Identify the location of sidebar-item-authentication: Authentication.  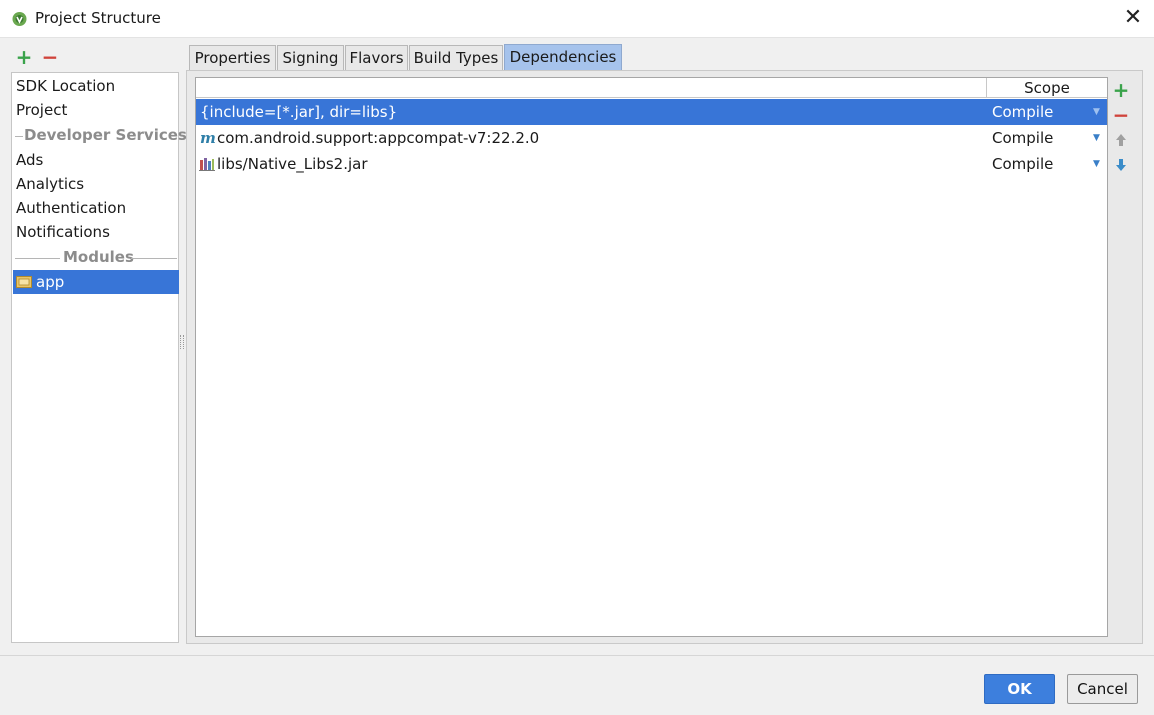
(96, 208).